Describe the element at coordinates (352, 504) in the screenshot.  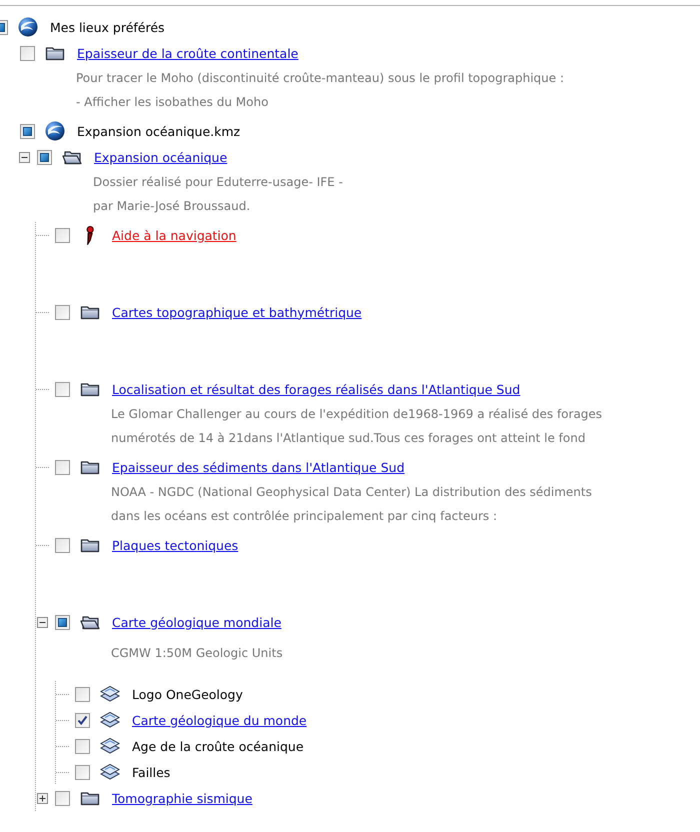
I see `item-description: NOAA - NGDC (National Geophysical Data Center) La distribution des sédiments dans les océans est contrôlée principalement par cinq facteurs :` at that location.